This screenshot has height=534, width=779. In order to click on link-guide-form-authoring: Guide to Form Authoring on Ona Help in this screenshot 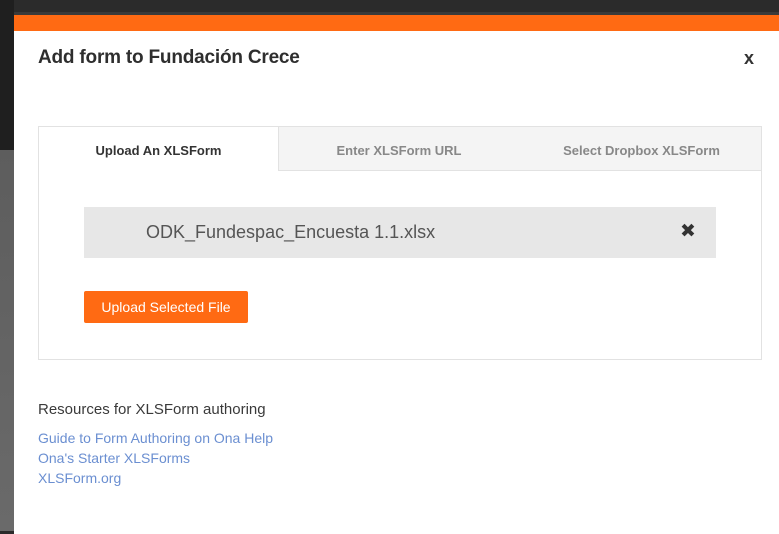, I will do `click(155, 438)`.